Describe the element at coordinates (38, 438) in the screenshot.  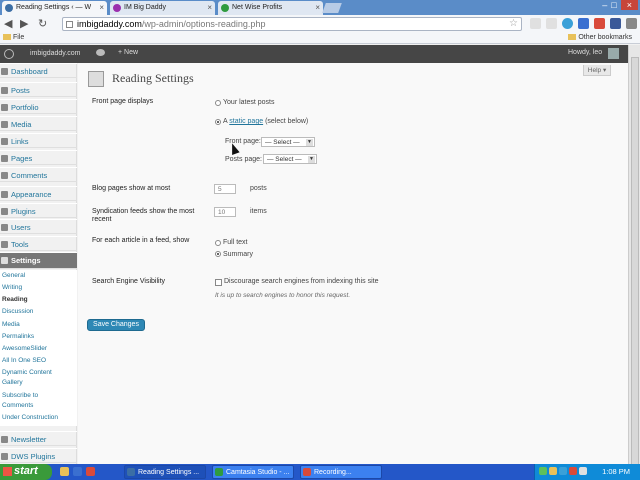
I see `sidebar-item-newsletter: Newsletter` at that location.